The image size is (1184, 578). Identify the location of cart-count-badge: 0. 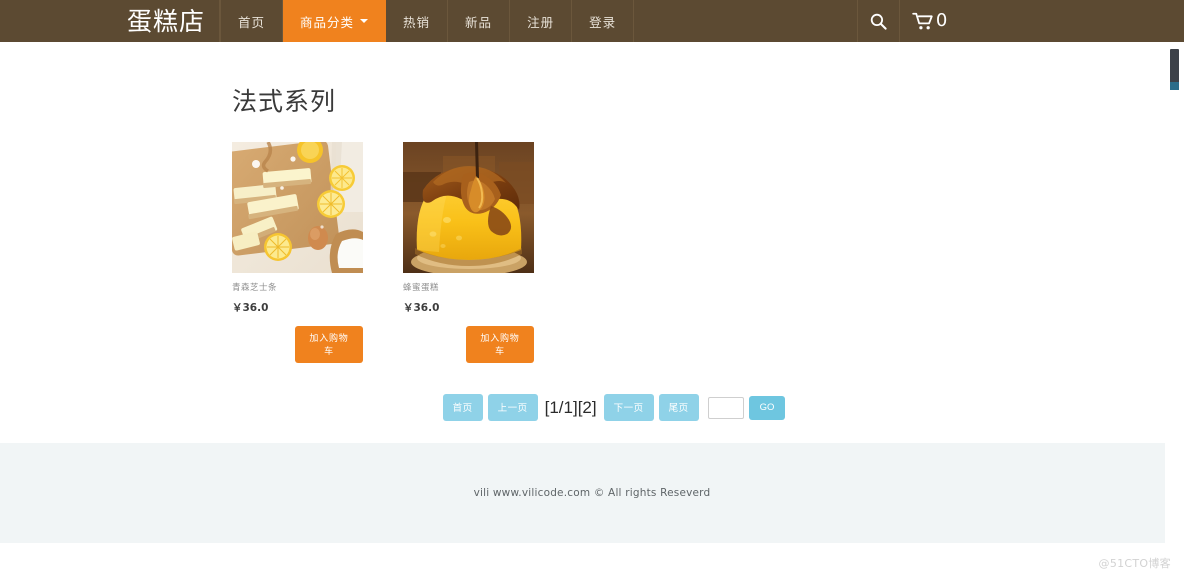
(941, 20).